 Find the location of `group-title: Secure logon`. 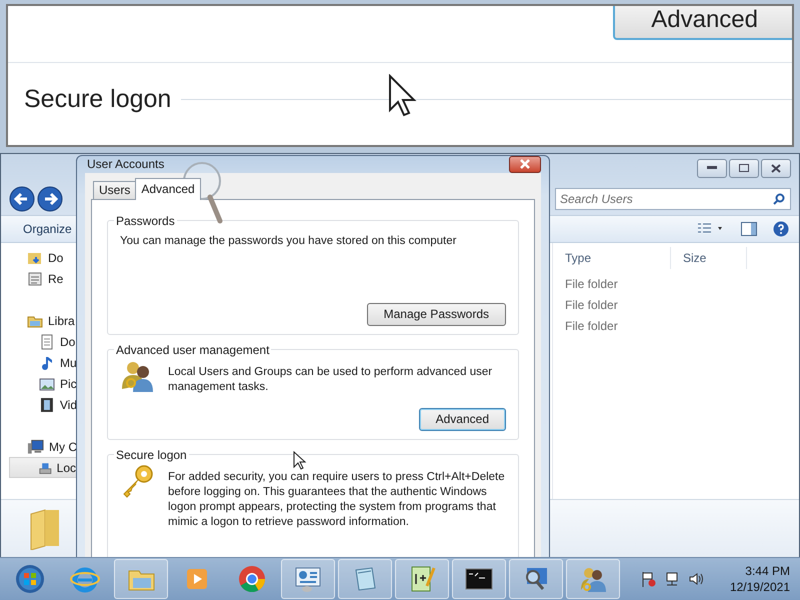

group-title: Secure logon is located at coordinates (151, 455).